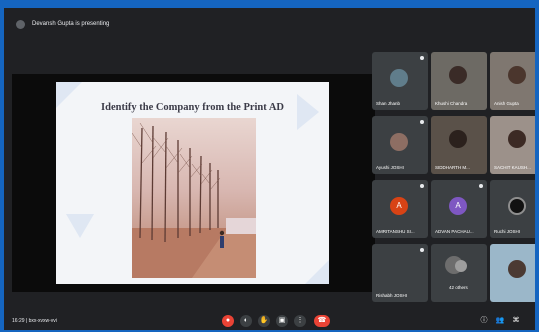  I want to click on participant-tile: Ruchi JOSHI, so click(512, 209).